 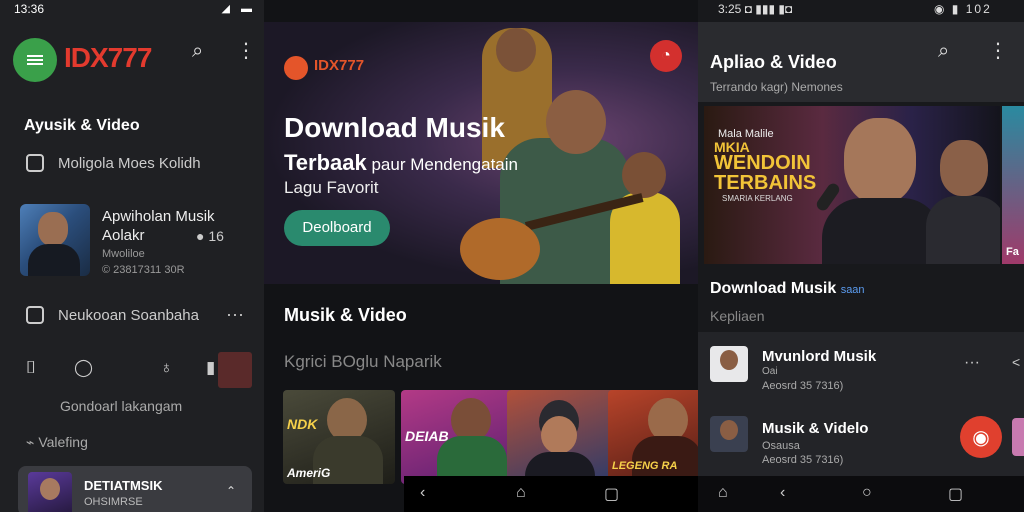 I want to click on hint-text: Gondoarl lakangam, so click(x=121, y=406).